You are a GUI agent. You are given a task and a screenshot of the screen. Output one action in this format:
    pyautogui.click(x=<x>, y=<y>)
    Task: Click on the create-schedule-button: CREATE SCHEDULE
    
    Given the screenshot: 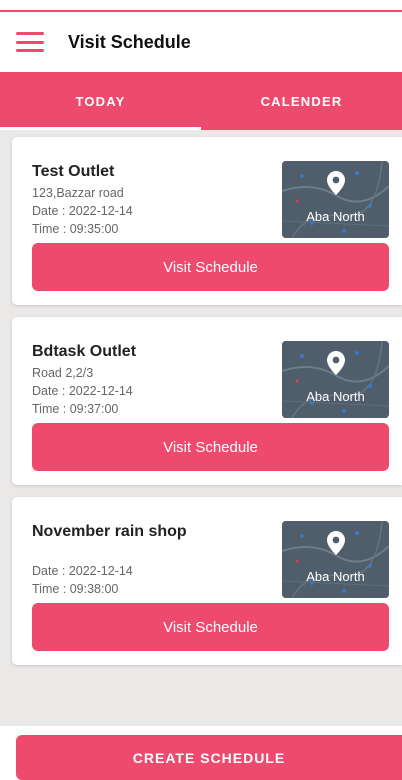 What is the action you would take?
    pyautogui.click(x=209, y=757)
    